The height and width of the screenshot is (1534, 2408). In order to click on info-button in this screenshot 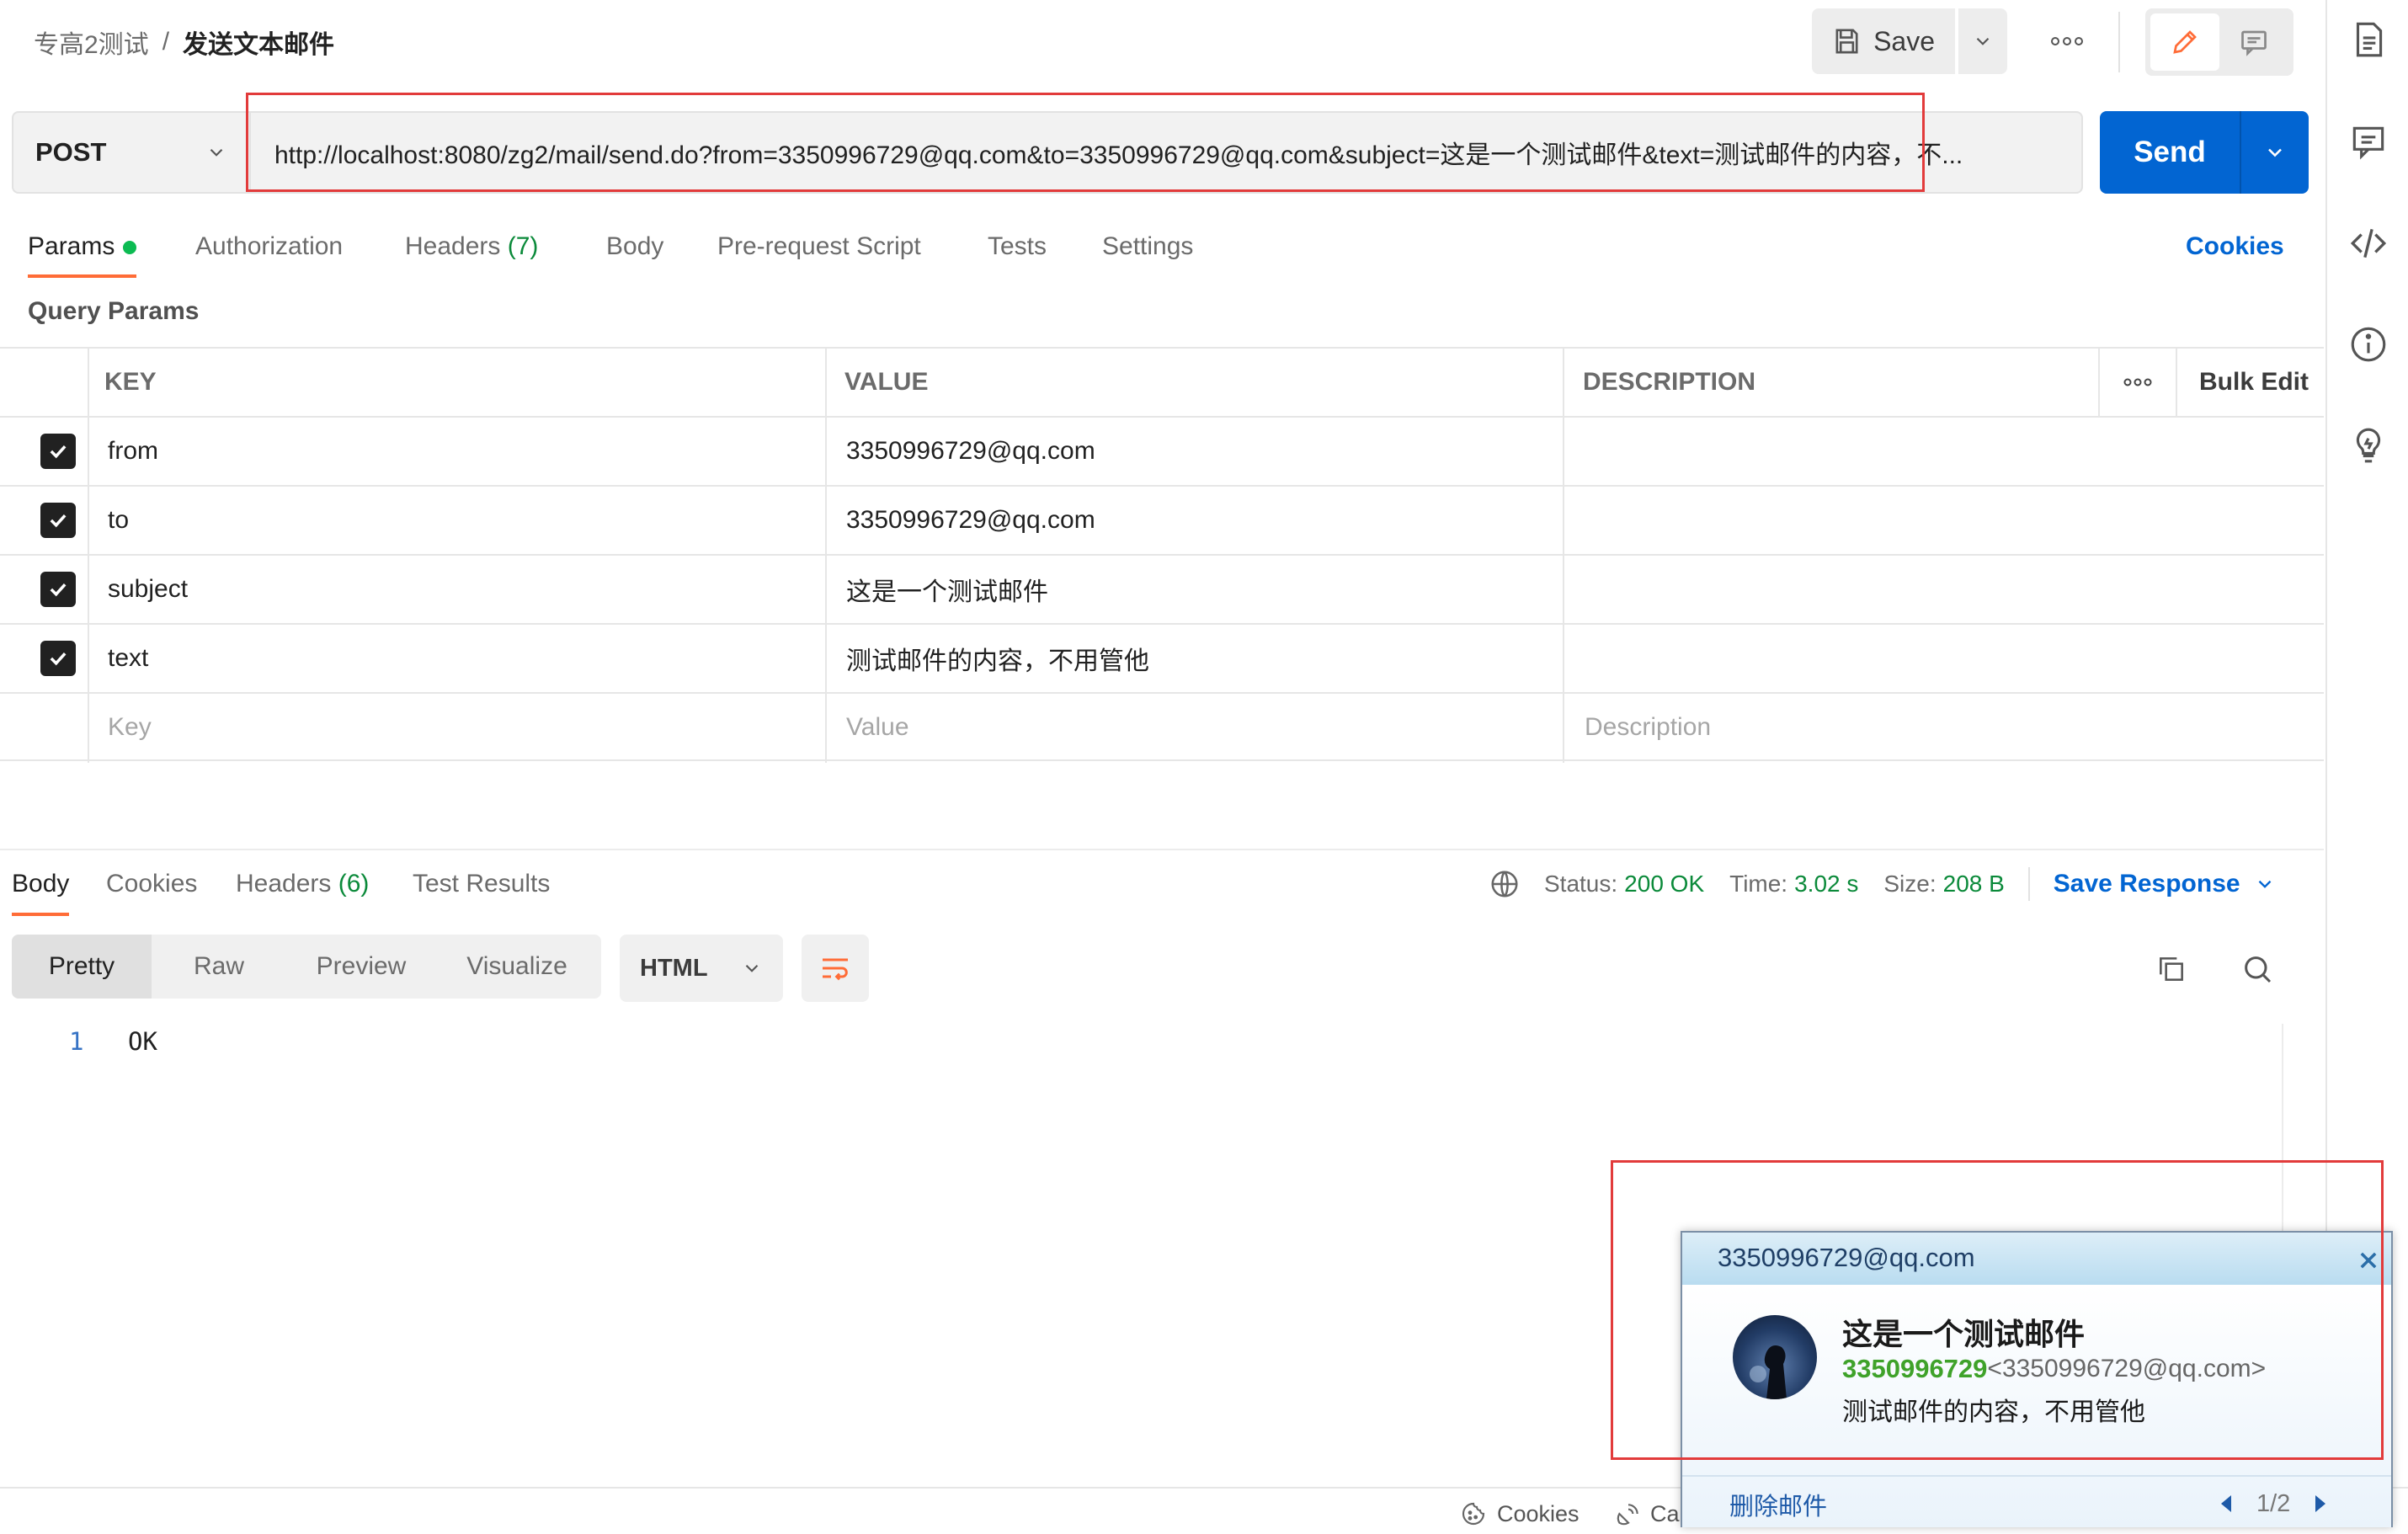, I will do `click(2368, 344)`.